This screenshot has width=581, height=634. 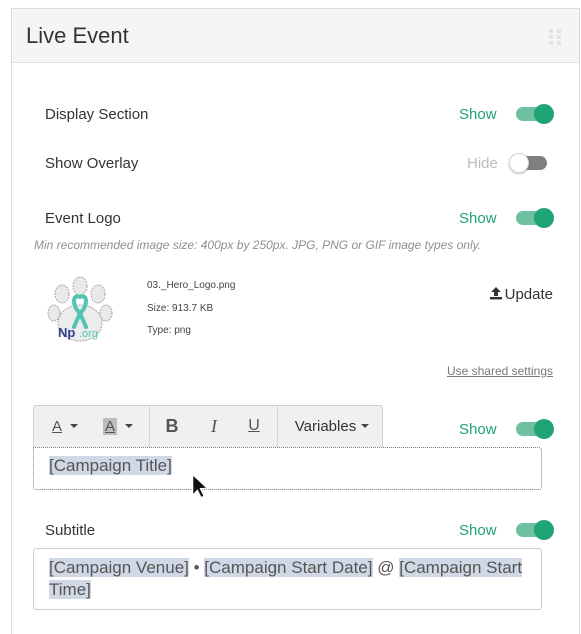 I want to click on panel-title: Live Event, so click(x=77, y=35).